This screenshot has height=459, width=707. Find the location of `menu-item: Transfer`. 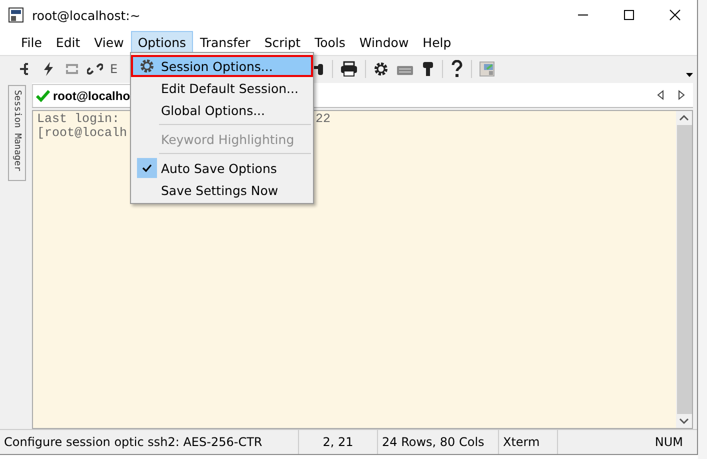

menu-item: Transfer is located at coordinates (225, 42).